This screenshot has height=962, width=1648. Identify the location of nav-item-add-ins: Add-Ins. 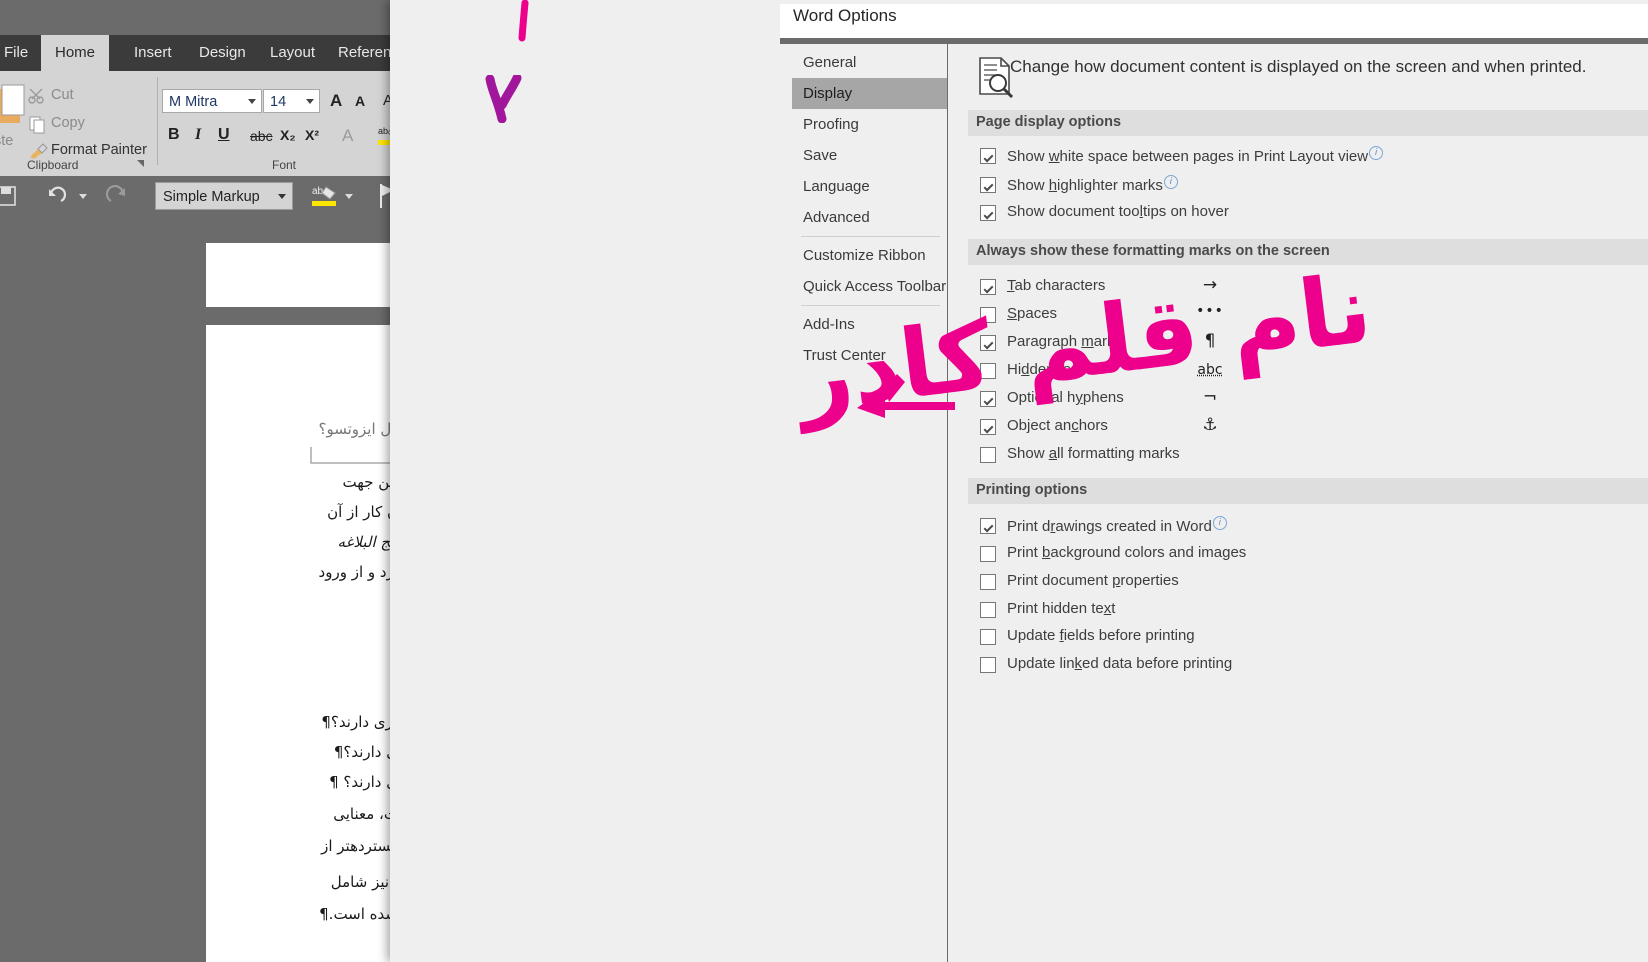
(869, 324).